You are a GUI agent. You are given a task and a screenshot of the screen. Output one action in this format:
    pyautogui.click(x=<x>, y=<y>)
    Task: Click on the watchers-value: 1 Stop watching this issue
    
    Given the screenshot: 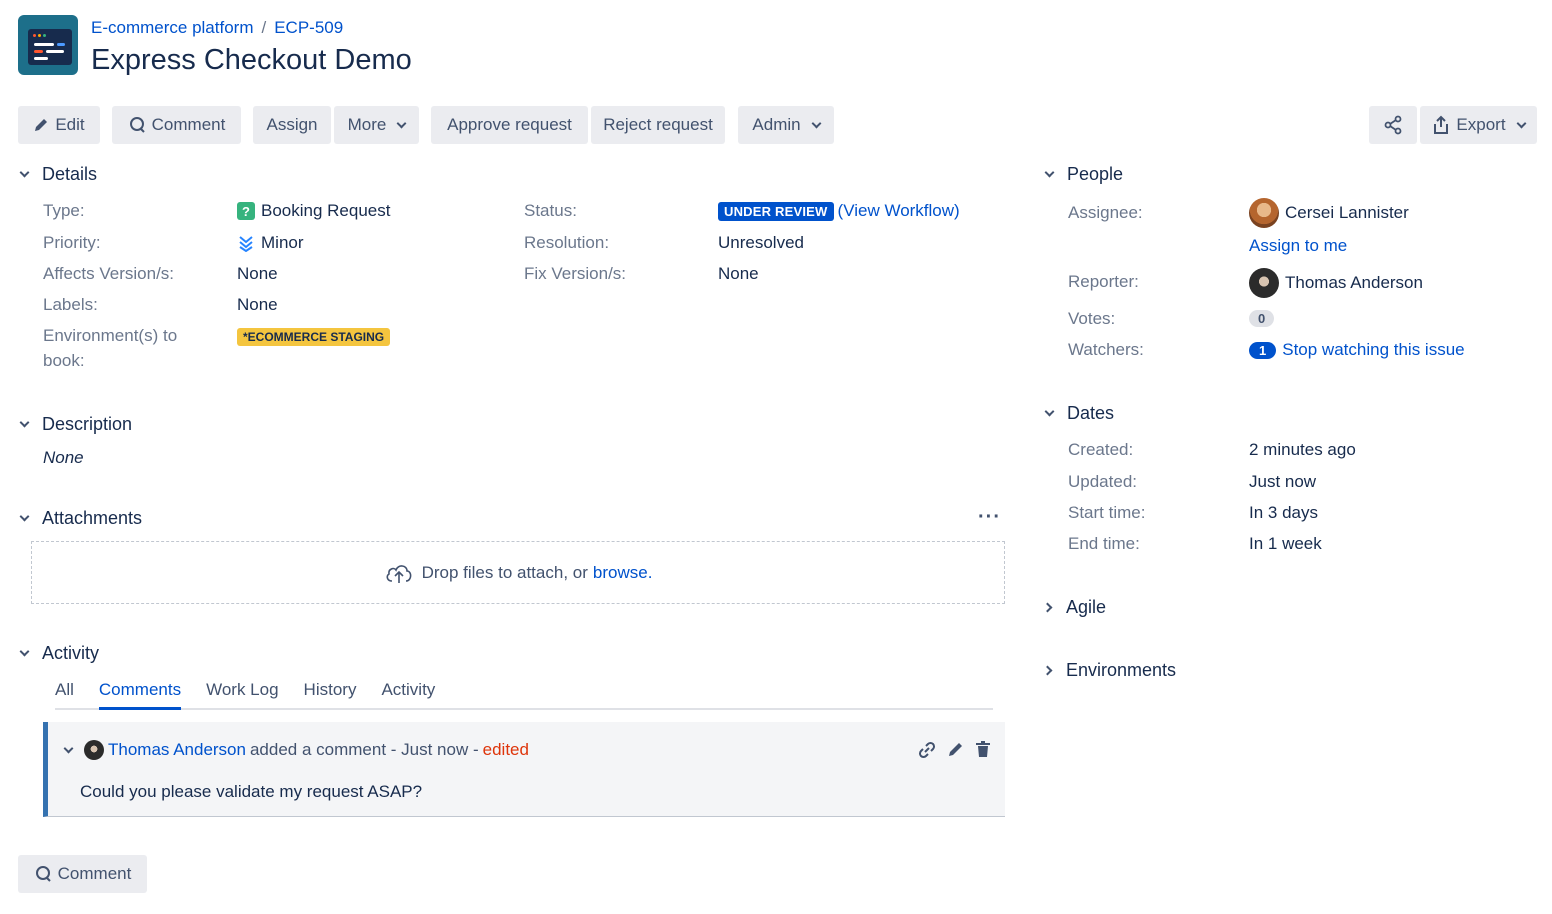 What is the action you would take?
    pyautogui.click(x=1357, y=350)
    